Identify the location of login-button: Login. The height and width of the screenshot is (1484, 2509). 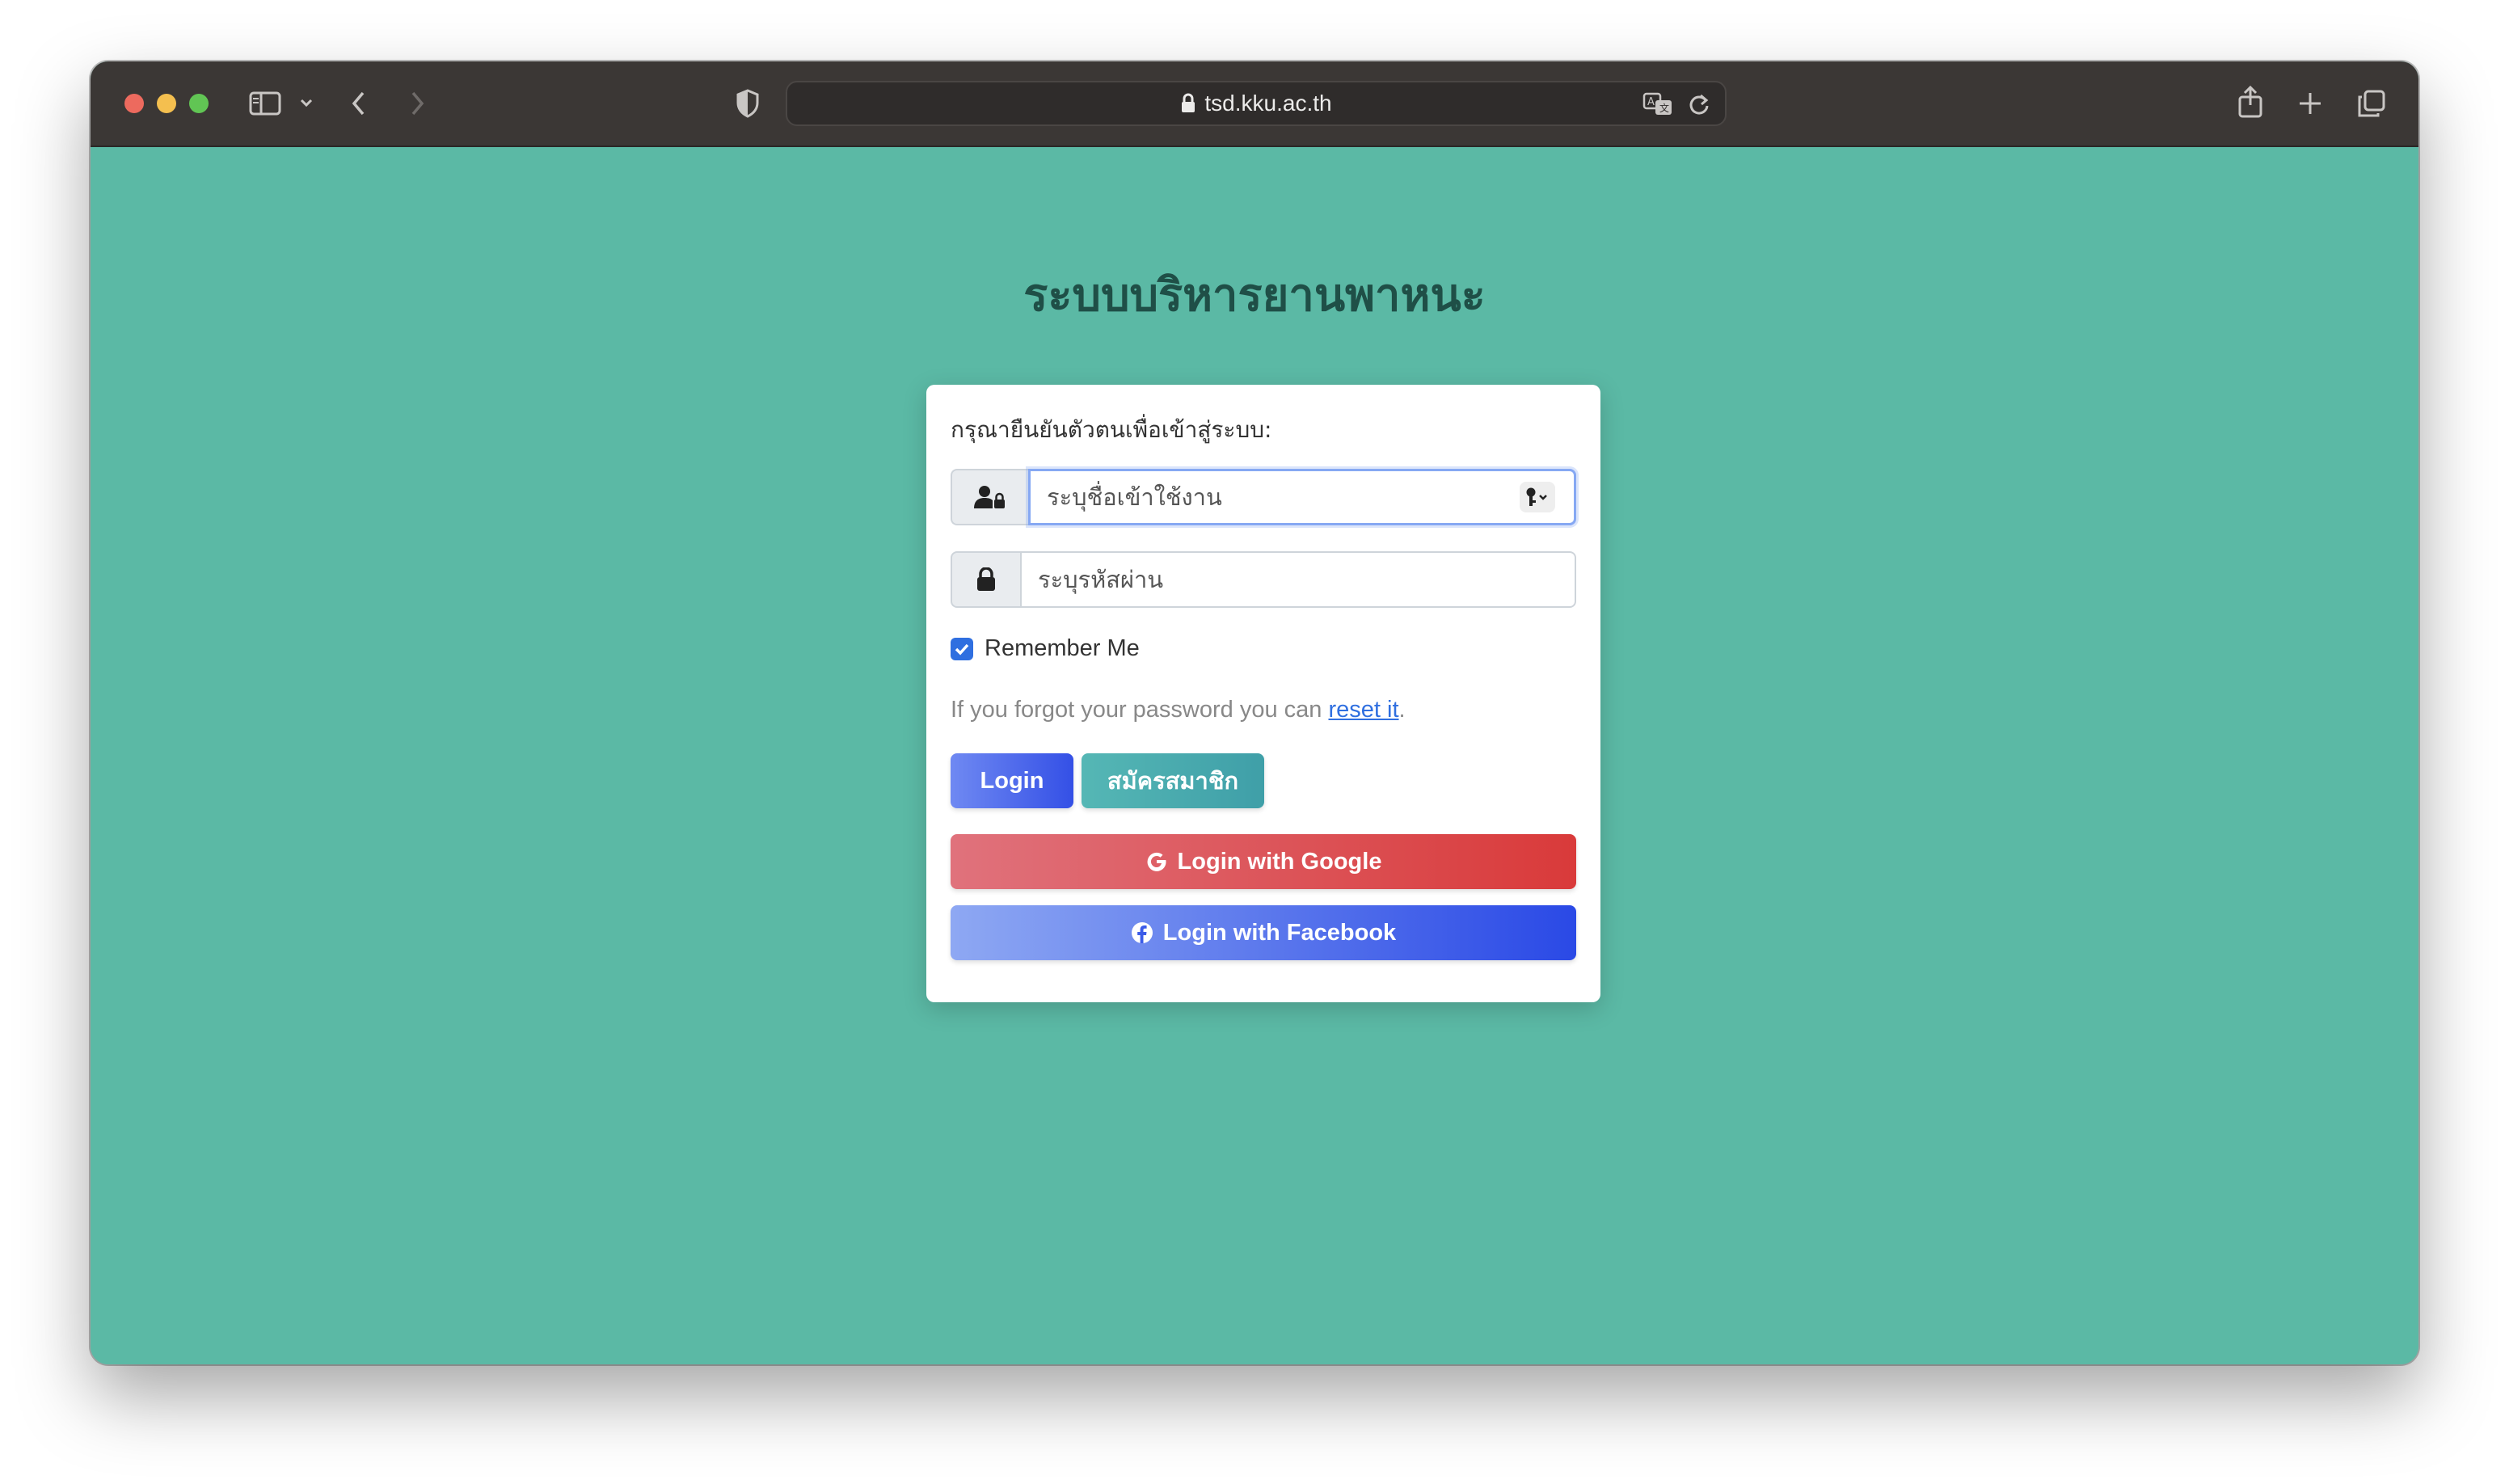
(1012, 780).